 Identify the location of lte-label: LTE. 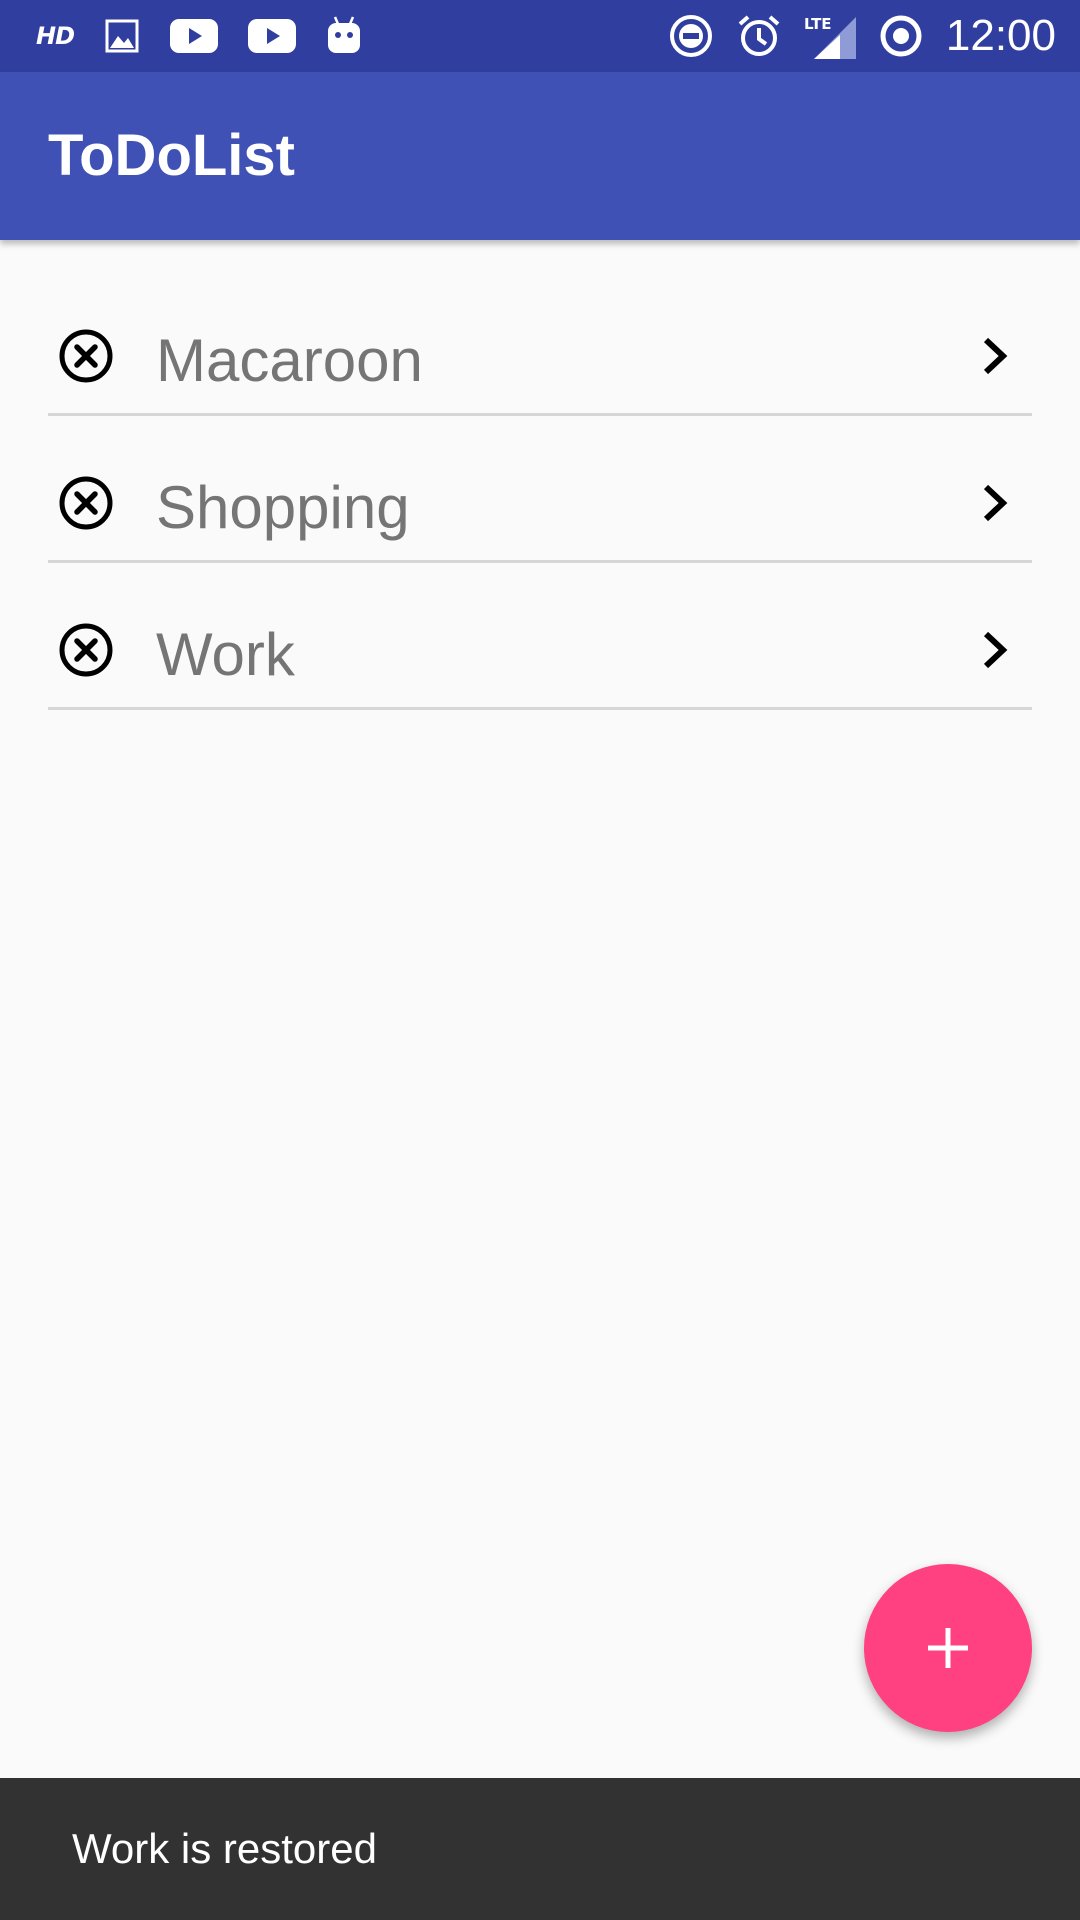
(818, 24).